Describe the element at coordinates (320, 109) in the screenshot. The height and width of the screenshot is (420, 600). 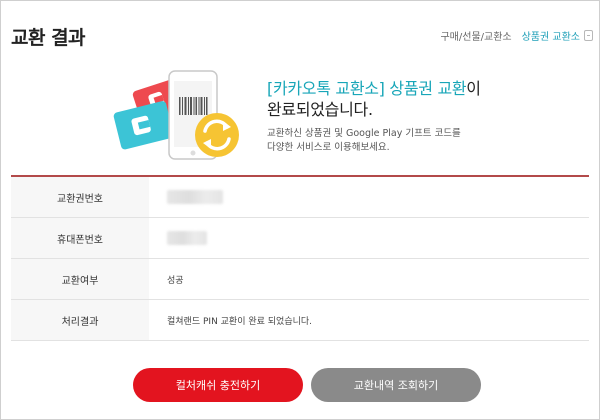
I see `result-message-line2: 완료되었습니다.` at that location.